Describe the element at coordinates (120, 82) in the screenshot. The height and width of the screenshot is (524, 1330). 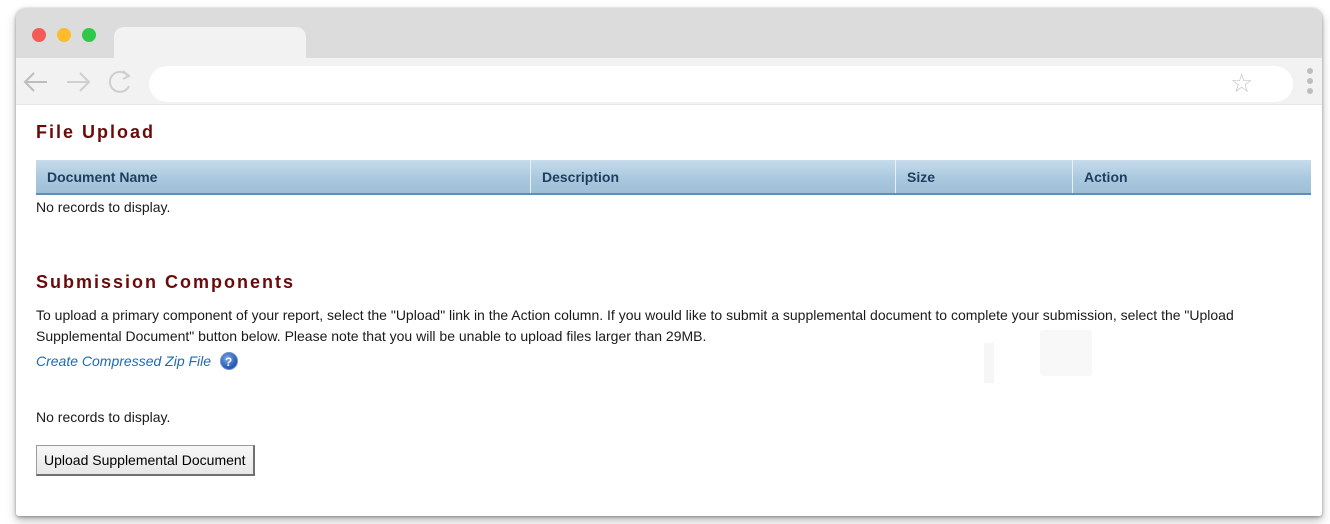
I see `reload-icon` at that location.